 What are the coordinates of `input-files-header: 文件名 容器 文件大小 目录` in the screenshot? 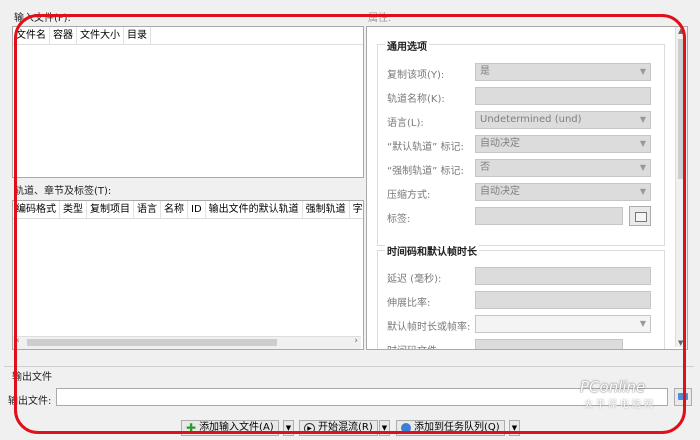 It's located at (188, 36).